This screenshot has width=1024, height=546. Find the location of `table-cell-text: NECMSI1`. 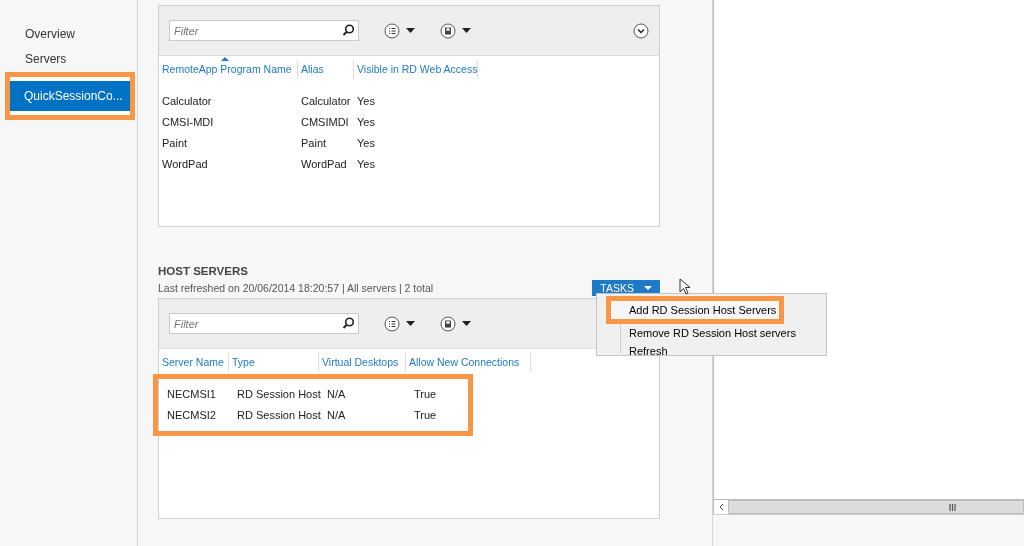

table-cell-text: NECMSI1 is located at coordinates (191, 394).